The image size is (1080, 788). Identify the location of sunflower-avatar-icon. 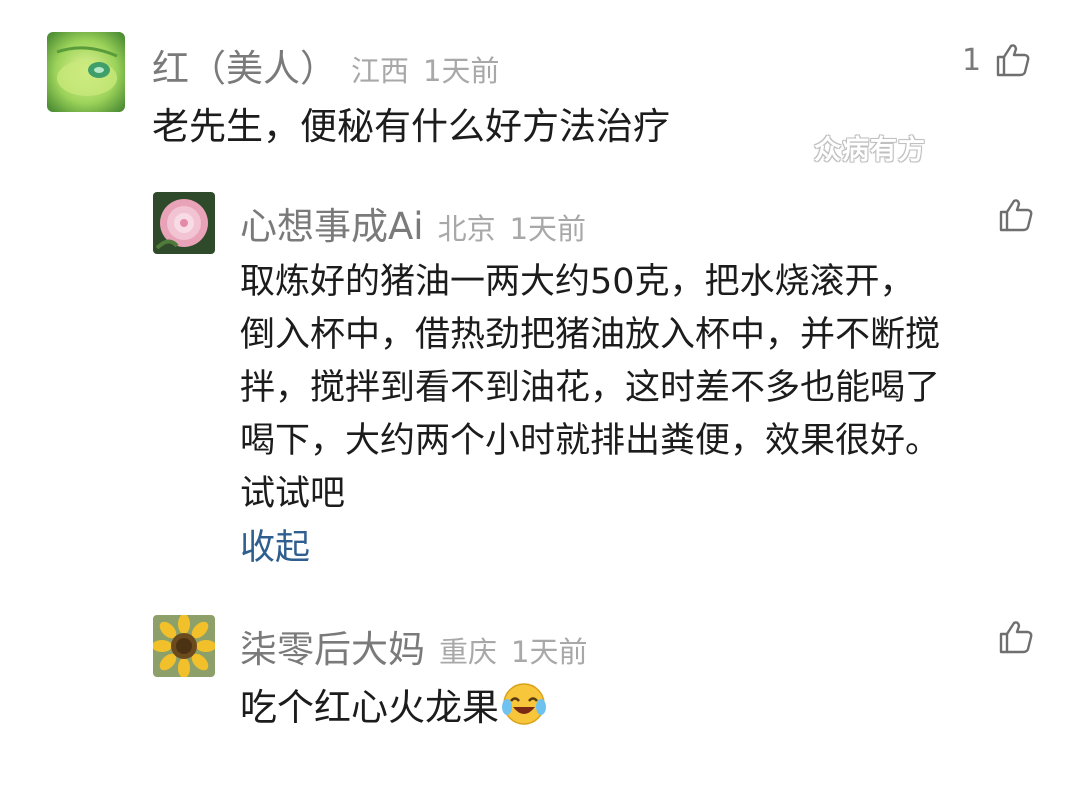
(184, 646).